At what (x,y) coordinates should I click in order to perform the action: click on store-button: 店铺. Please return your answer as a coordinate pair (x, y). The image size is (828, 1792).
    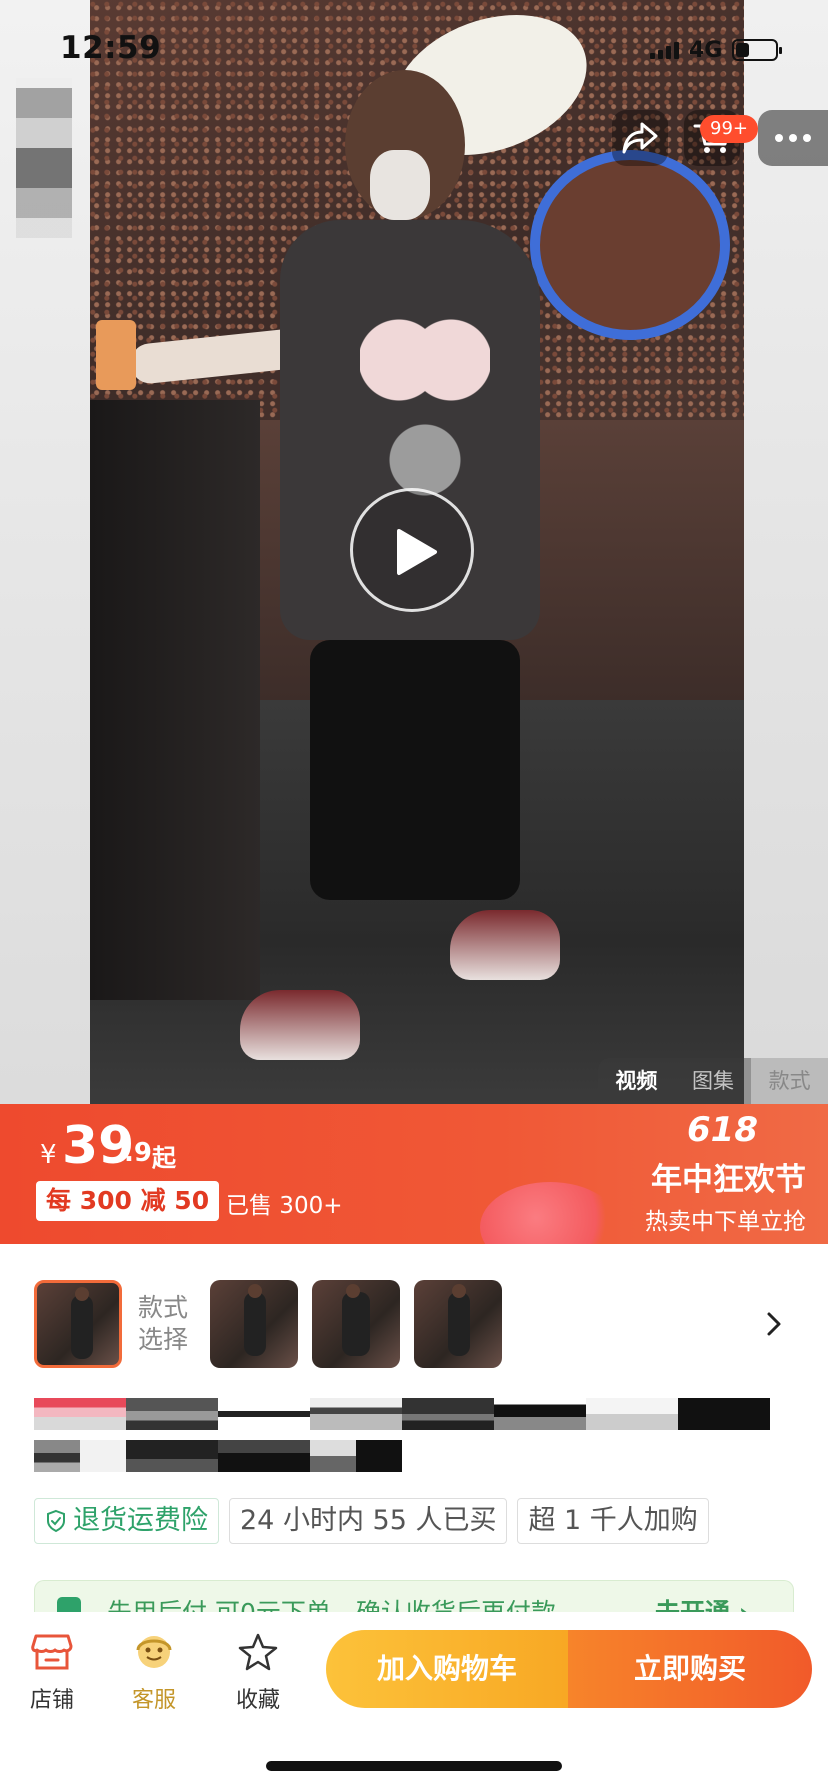
    Looking at the image, I should click on (52, 1673).